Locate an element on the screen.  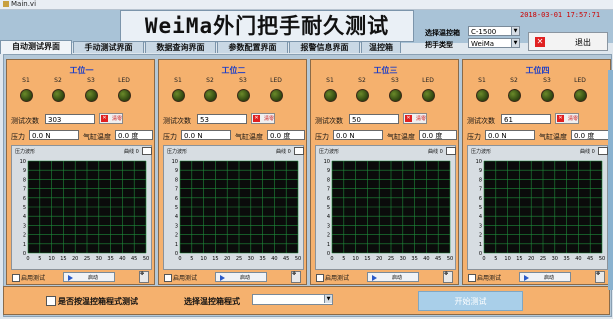
start-test-button: 开始测试 is located at coordinates (470, 301).